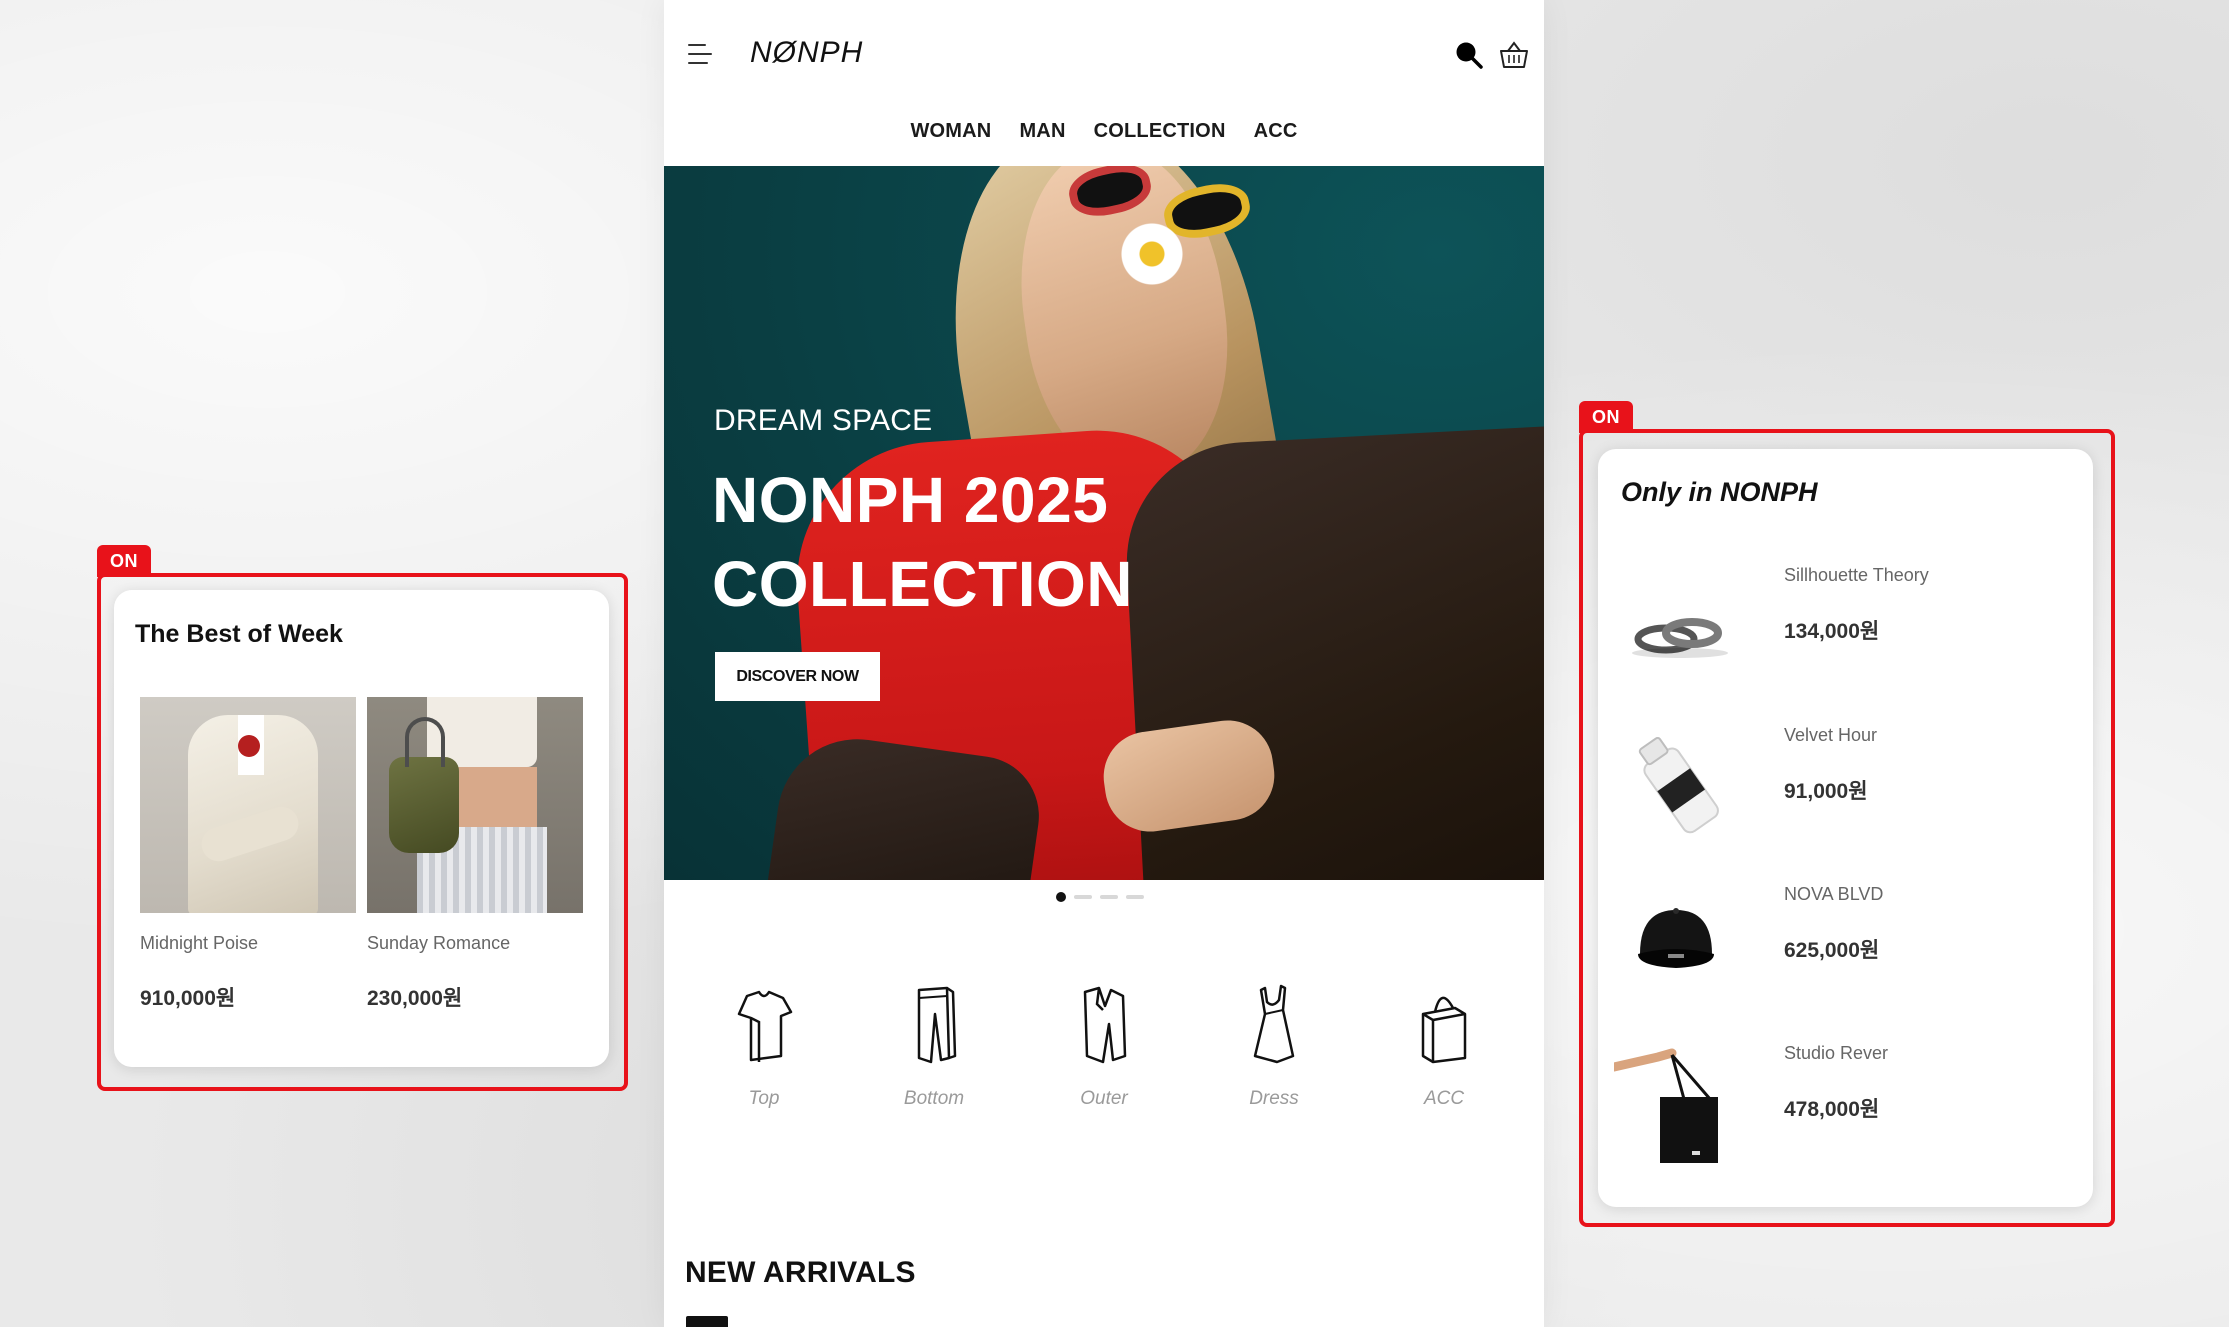 The width and height of the screenshot is (2229, 1327). I want to click on product-price: 230,000원, so click(415, 998).